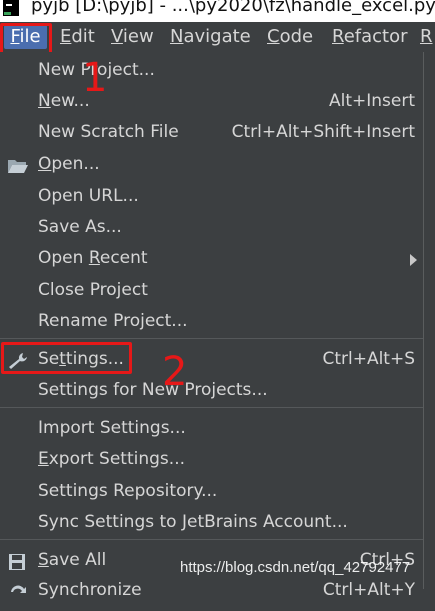  What do you see at coordinates (44, 101) in the screenshot?
I see `menu-item-new-mnemonic: N` at bounding box center [44, 101].